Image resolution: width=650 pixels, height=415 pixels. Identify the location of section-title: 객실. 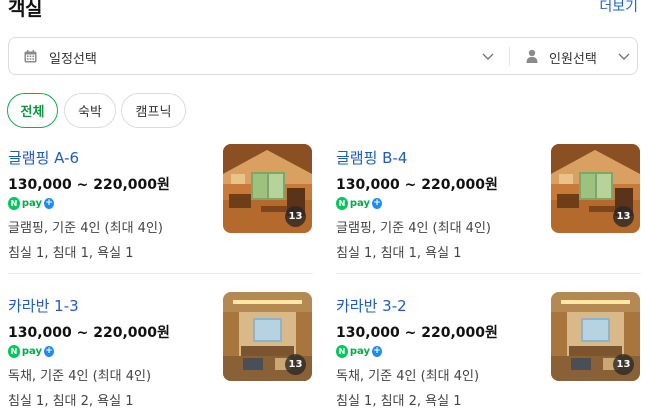
(25, 10).